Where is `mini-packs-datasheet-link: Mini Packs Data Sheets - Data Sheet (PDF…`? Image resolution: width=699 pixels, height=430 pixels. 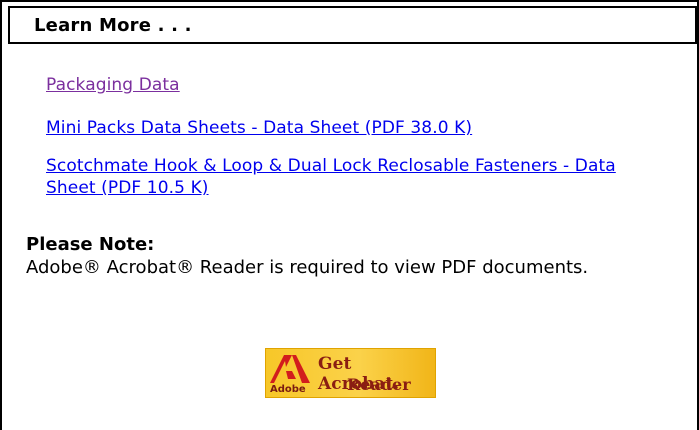
mini-packs-datasheet-link: Mini Packs Data Sheets - Data Sheet (PDF… is located at coordinates (259, 128).